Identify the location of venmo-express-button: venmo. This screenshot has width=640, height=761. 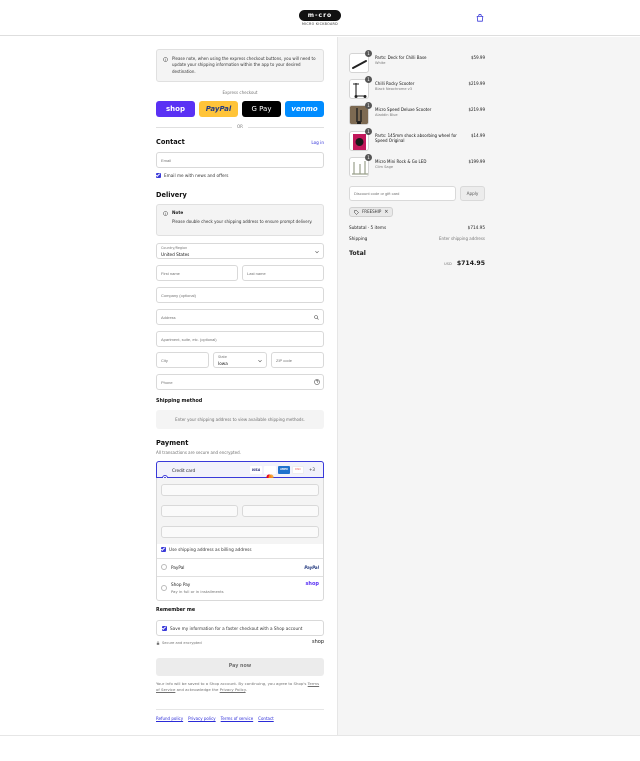
(304, 109).